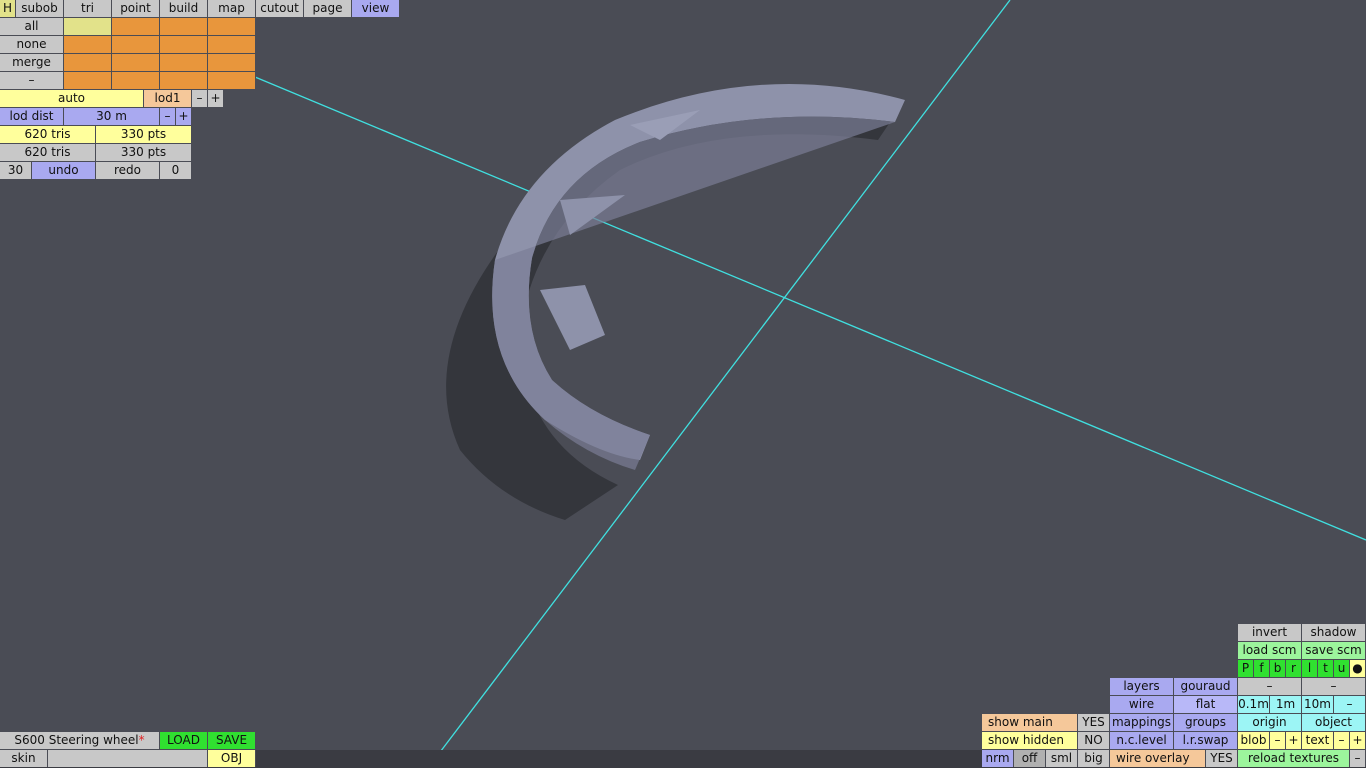  Describe the element at coordinates (40, 8) in the screenshot. I see `tab-subob: subob` at that location.